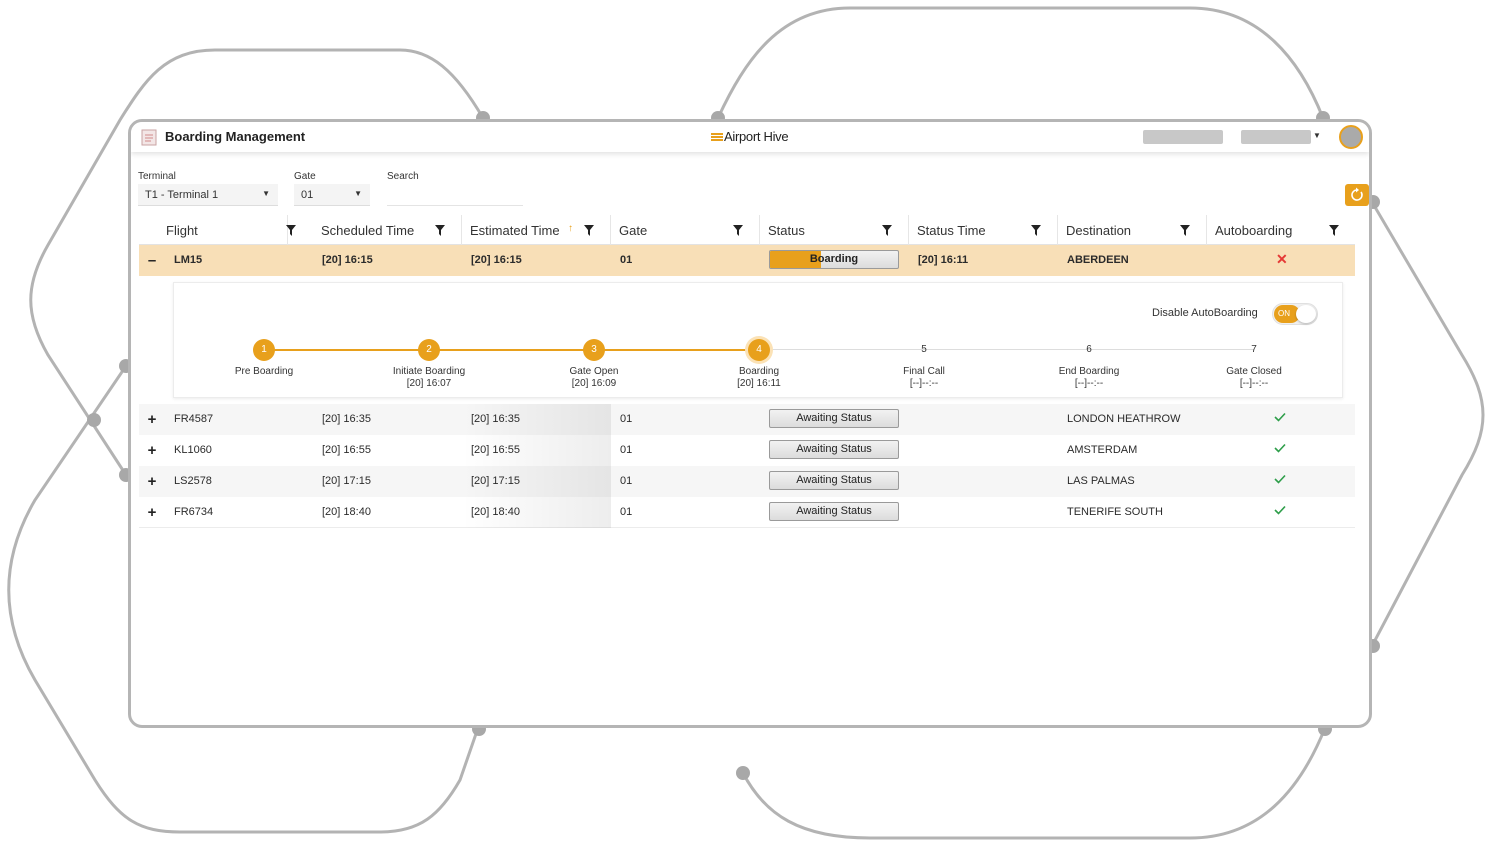 Image resolution: width=1500 pixels, height=848 pixels. What do you see at coordinates (193, 481) in the screenshot?
I see `cell-flight: LS2578` at bounding box center [193, 481].